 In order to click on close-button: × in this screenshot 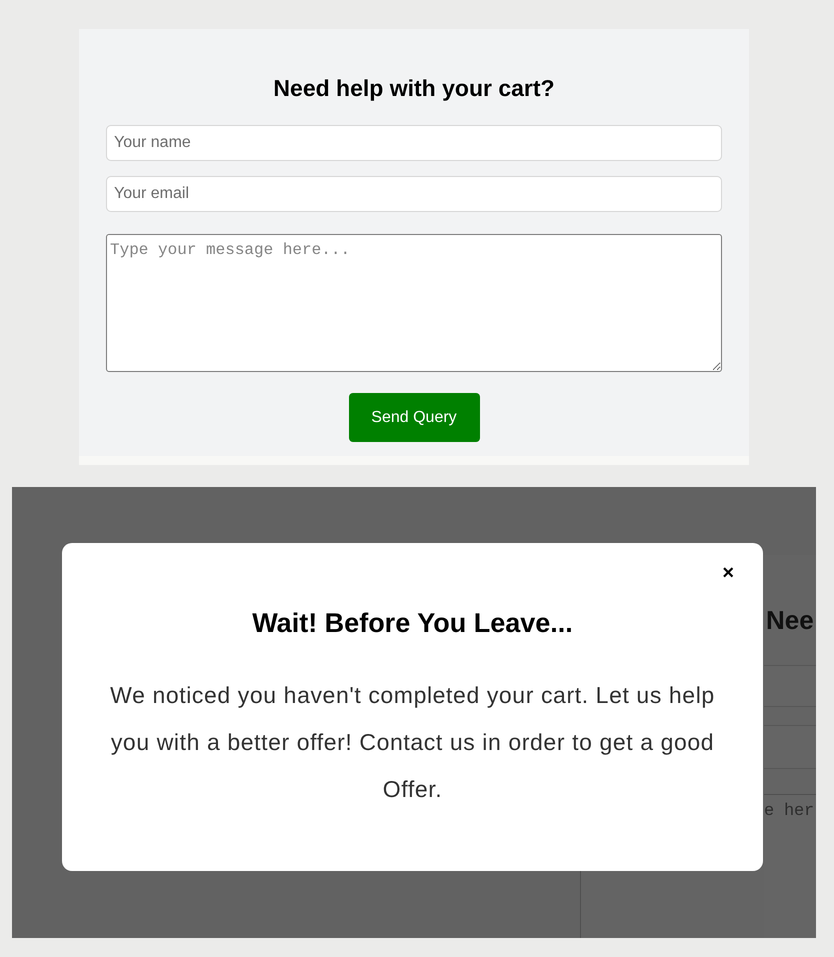, I will do `click(728, 573)`.